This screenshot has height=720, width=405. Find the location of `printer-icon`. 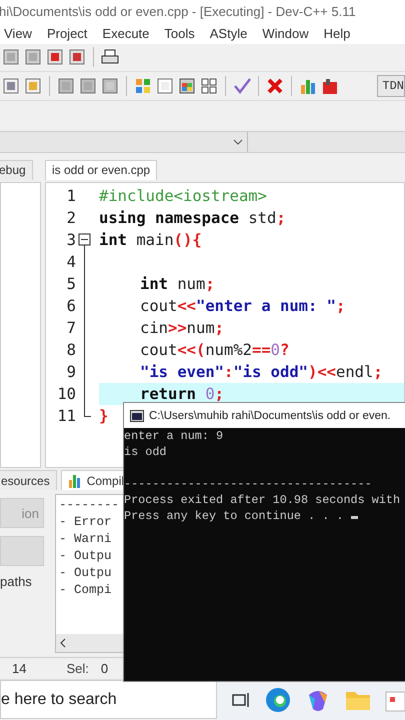

printer-icon is located at coordinates (110, 57).